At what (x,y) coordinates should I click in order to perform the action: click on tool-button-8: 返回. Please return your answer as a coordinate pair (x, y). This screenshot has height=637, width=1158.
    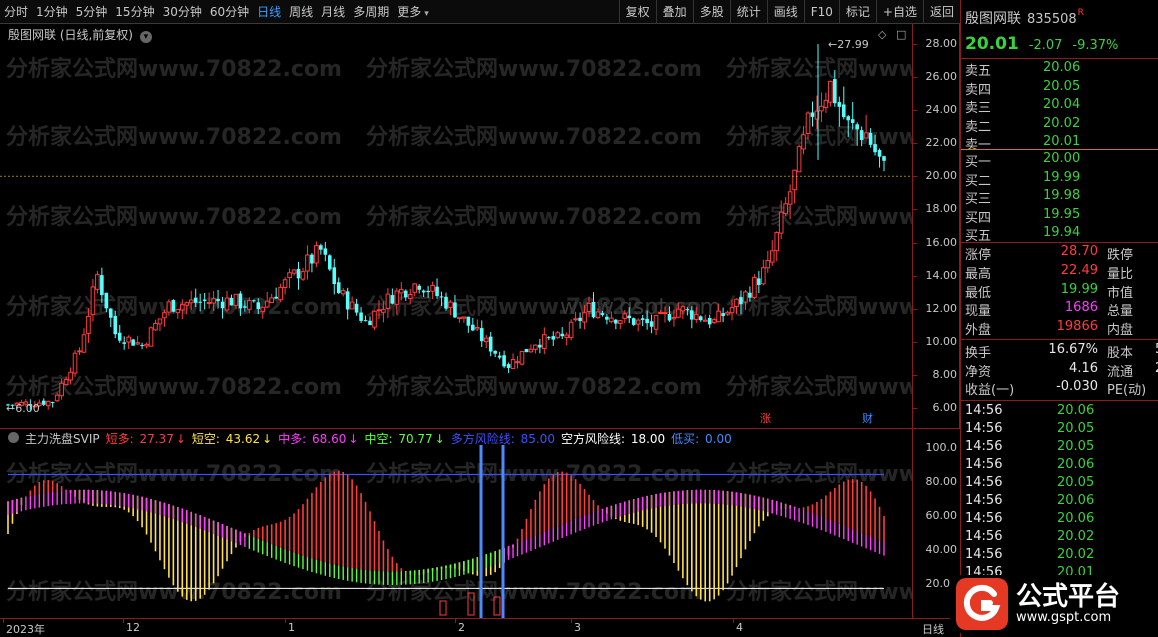
    Looking at the image, I should click on (941, 12).